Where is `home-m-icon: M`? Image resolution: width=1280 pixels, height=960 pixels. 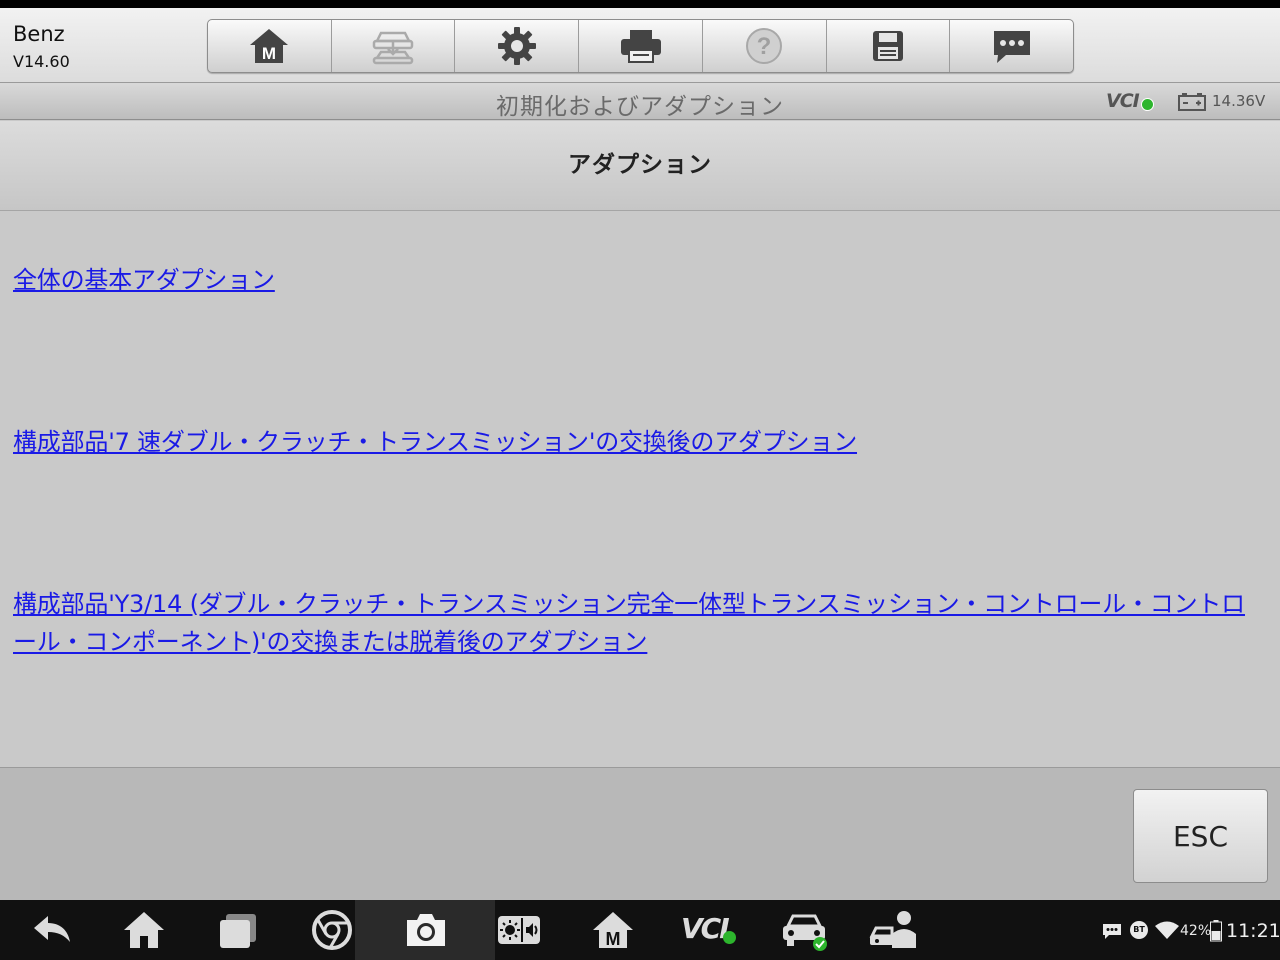
home-m-icon: M is located at coordinates (269, 46).